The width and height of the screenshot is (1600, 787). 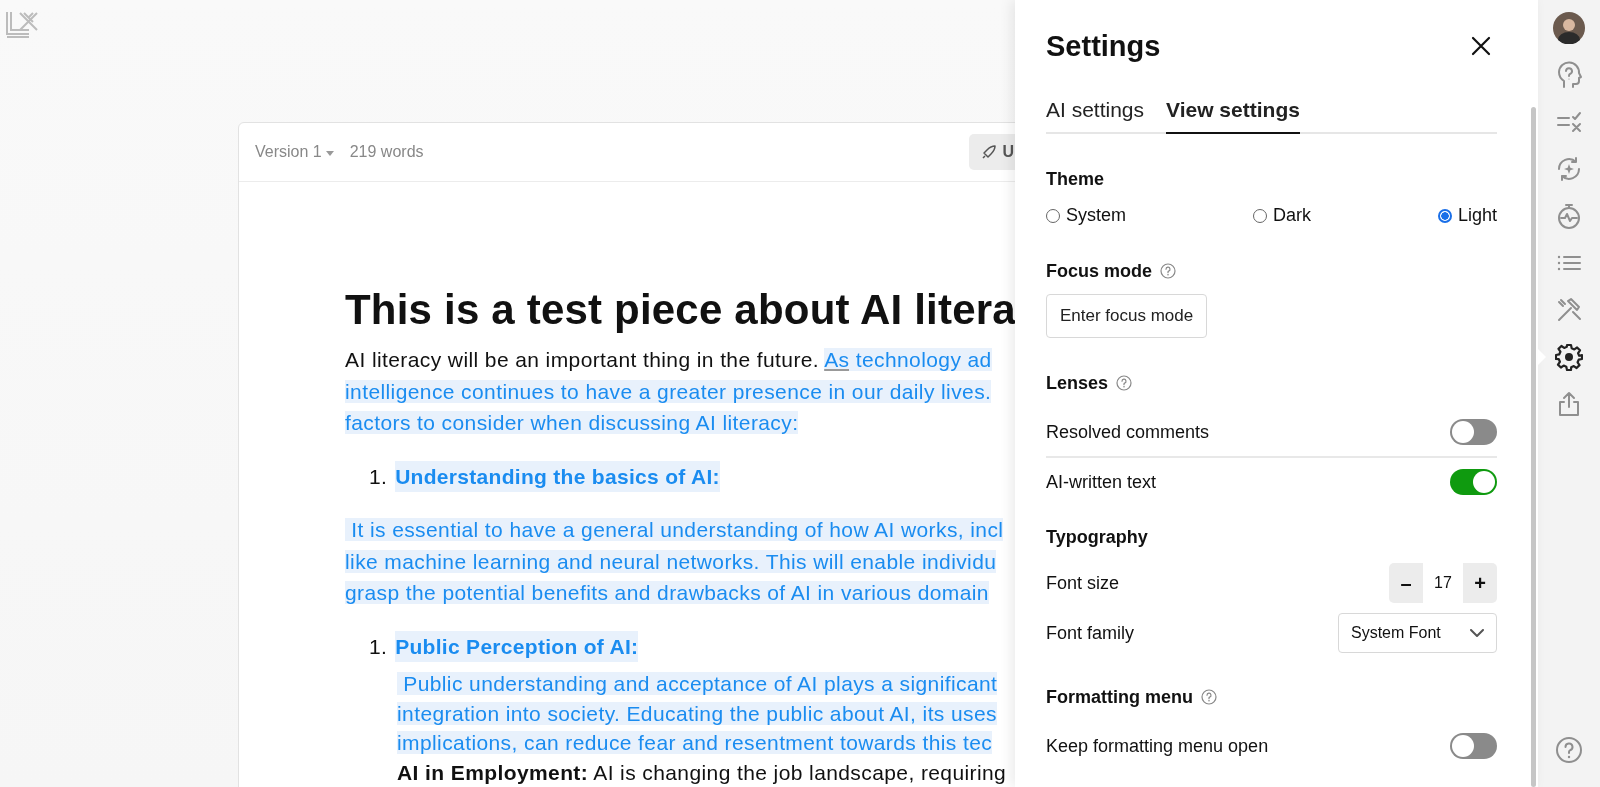 I want to click on radio-label: System, so click(x=1096, y=215).